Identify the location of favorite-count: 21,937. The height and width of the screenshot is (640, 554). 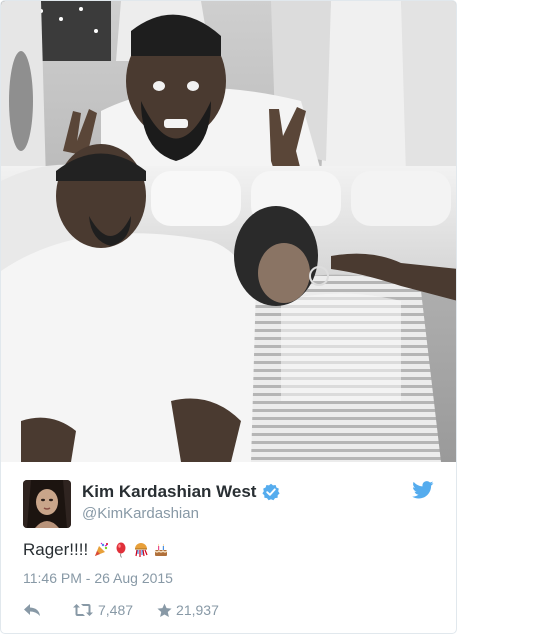
(197, 610).